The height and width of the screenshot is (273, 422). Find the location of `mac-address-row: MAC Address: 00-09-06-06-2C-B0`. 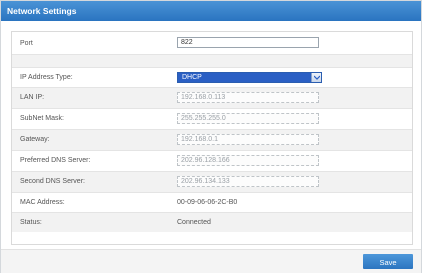

mac-address-row: MAC Address: 00-09-06-06-2C-B0 is located at coordinates (212, 203).